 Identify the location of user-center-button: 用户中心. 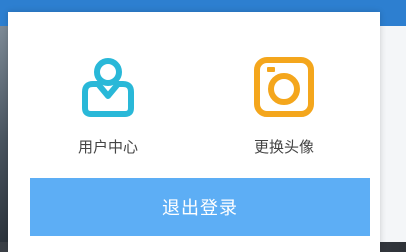
(108, 104).